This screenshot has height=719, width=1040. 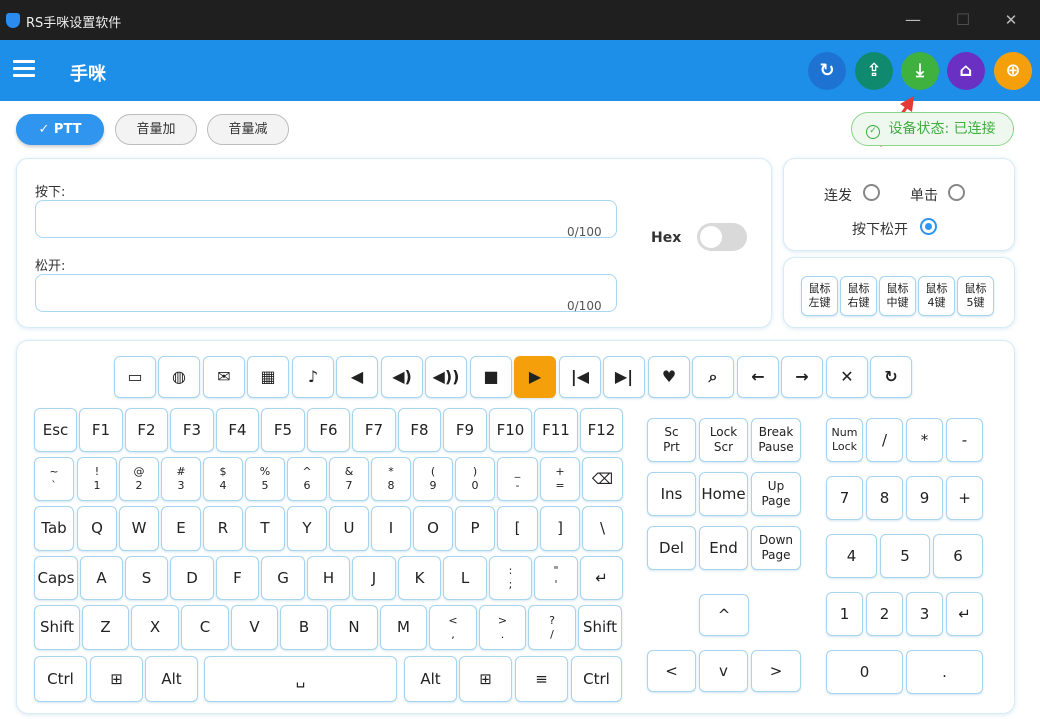 What do you see at coordinates (465, 430) in the screenshot?
I see `key-f9: F9` at bounding box center [465, 430].